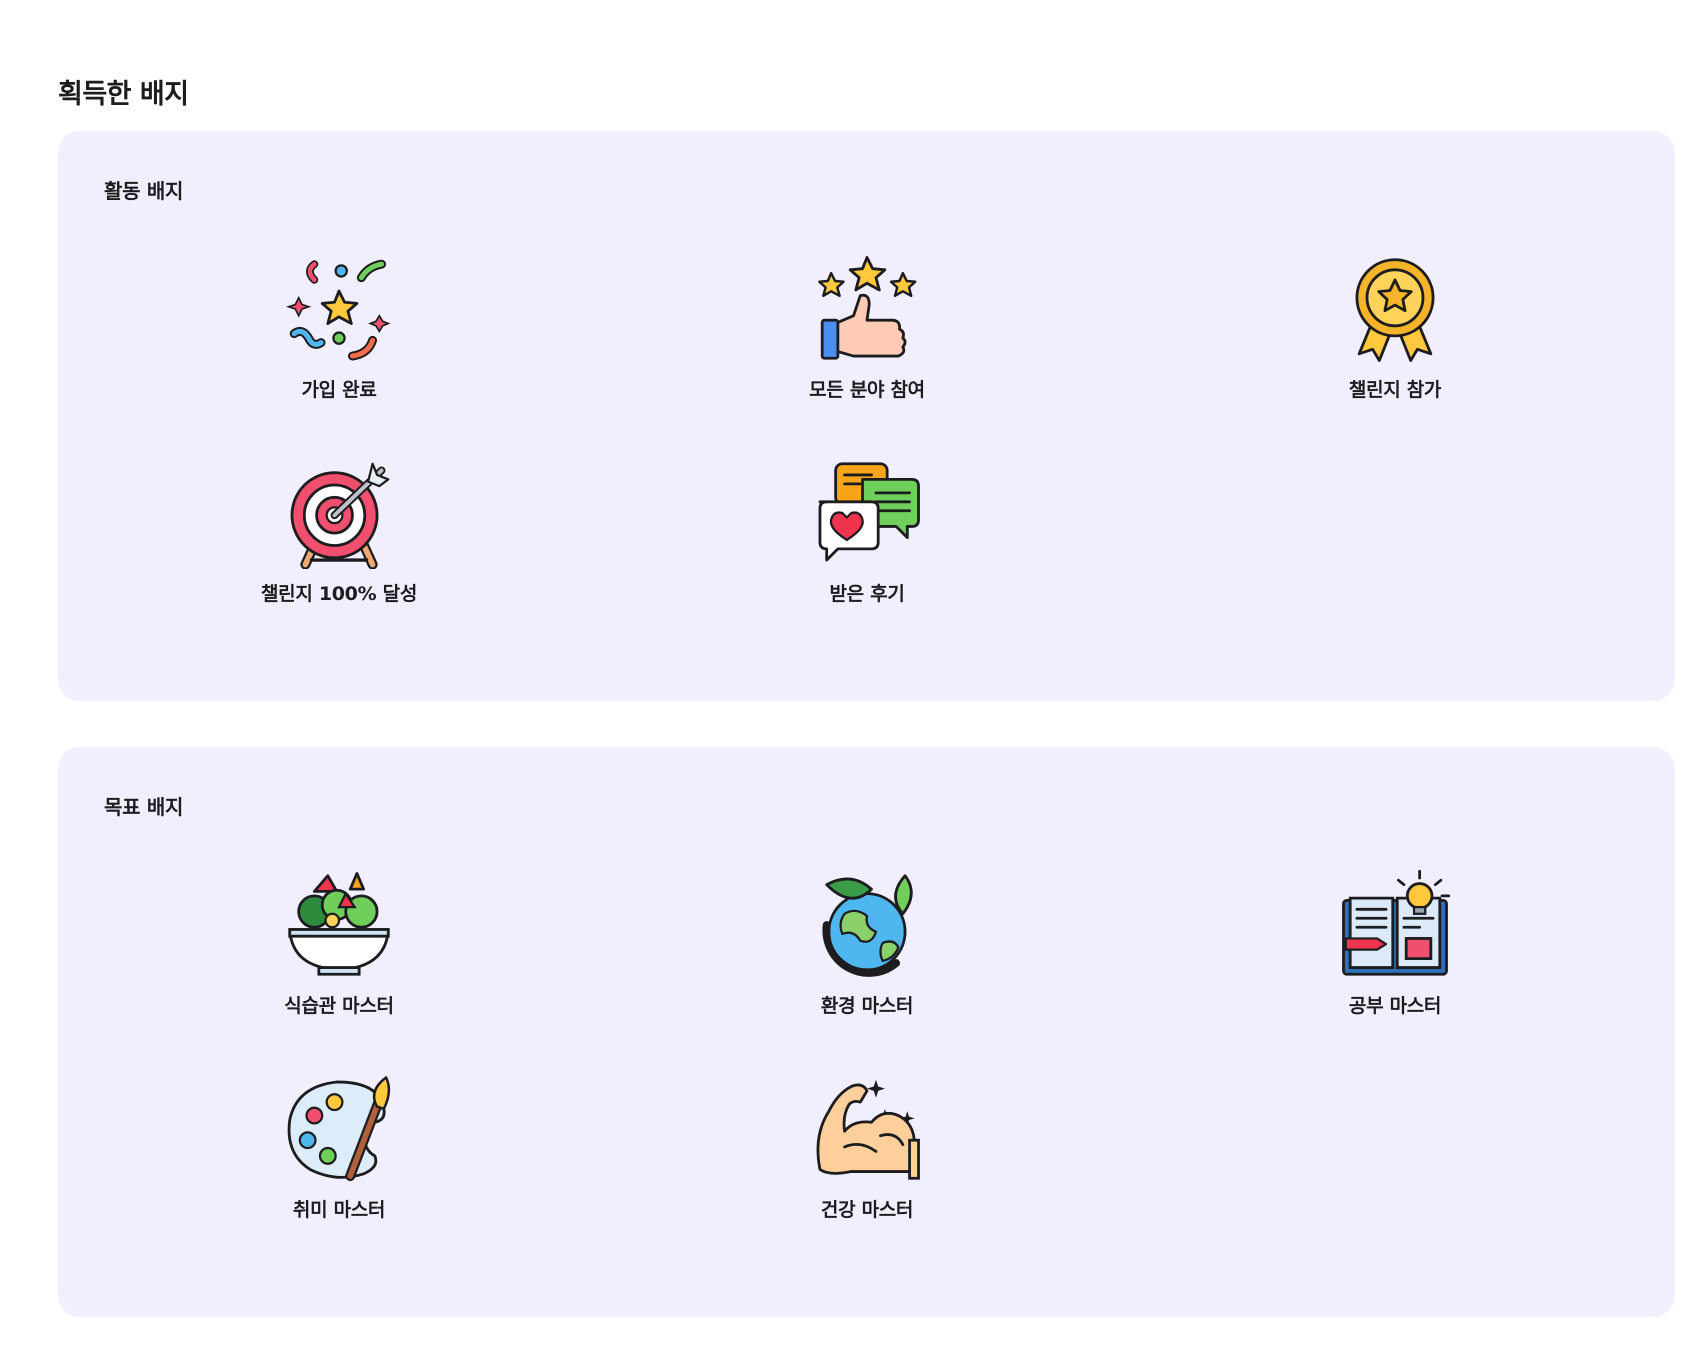 The width and height of the screenshot is (1707, 1359). I want to click on badge-diet-master: 식습관 마스터, so click(339, 954).